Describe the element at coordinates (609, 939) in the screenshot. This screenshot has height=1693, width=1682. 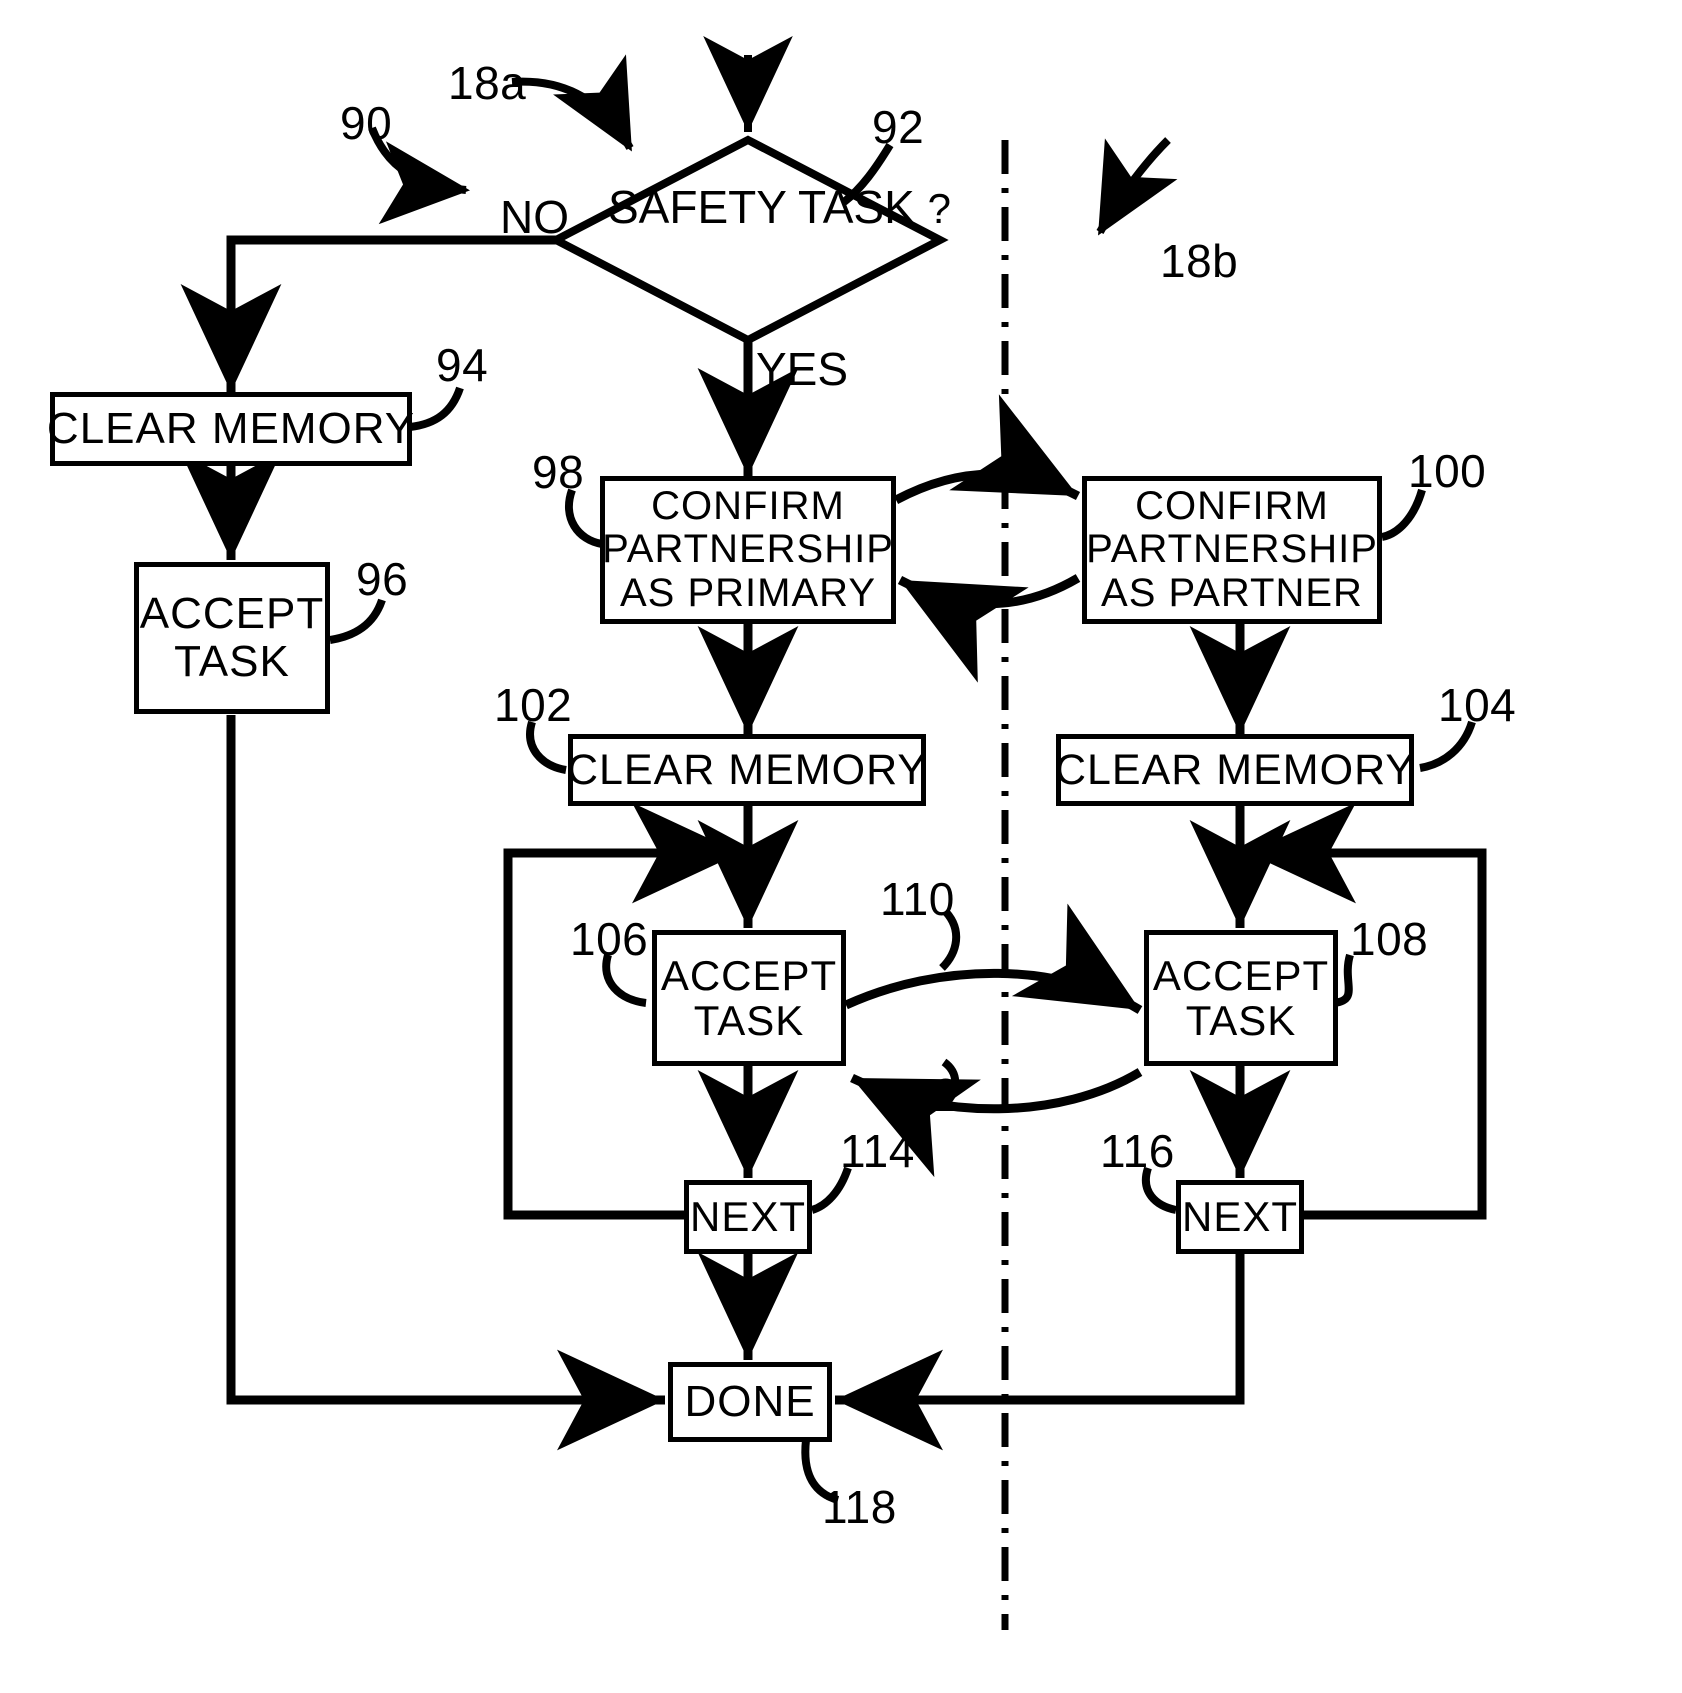
I see `ref-numeral-106: 106` at that location.